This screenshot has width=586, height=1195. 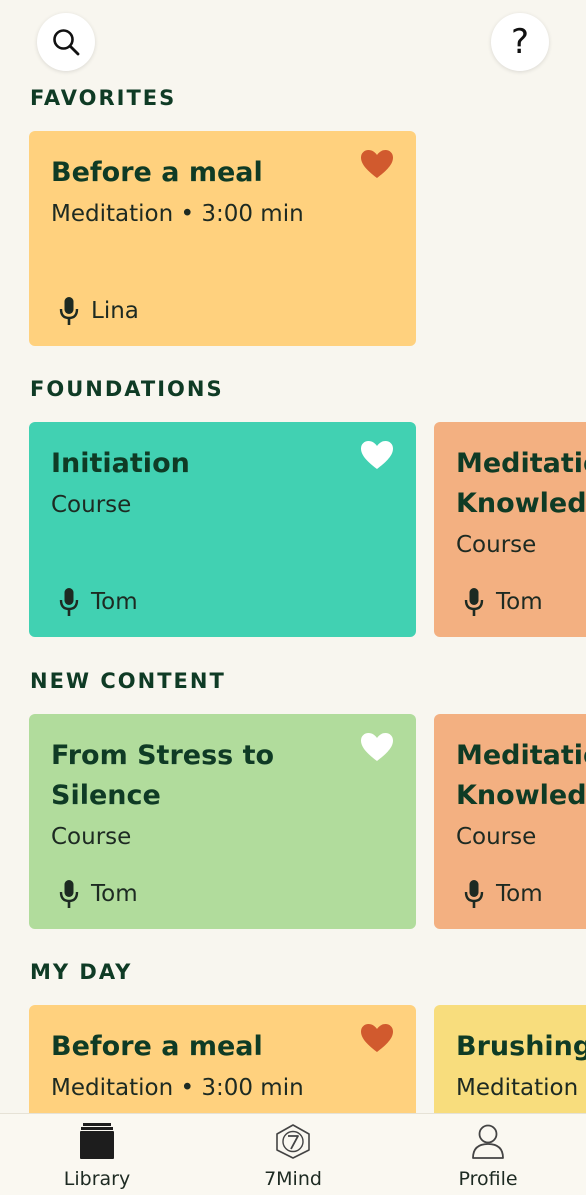 What do you see at coordinates (222, 529) in the screenshot?
I see `card-initiation: Initiation Course Tom` at bounding box center [222, 529].